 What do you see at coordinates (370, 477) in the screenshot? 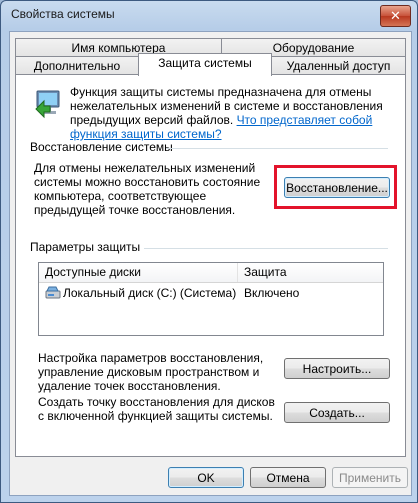
I see `apply-button: Применить` at bounding box center [370, 477].